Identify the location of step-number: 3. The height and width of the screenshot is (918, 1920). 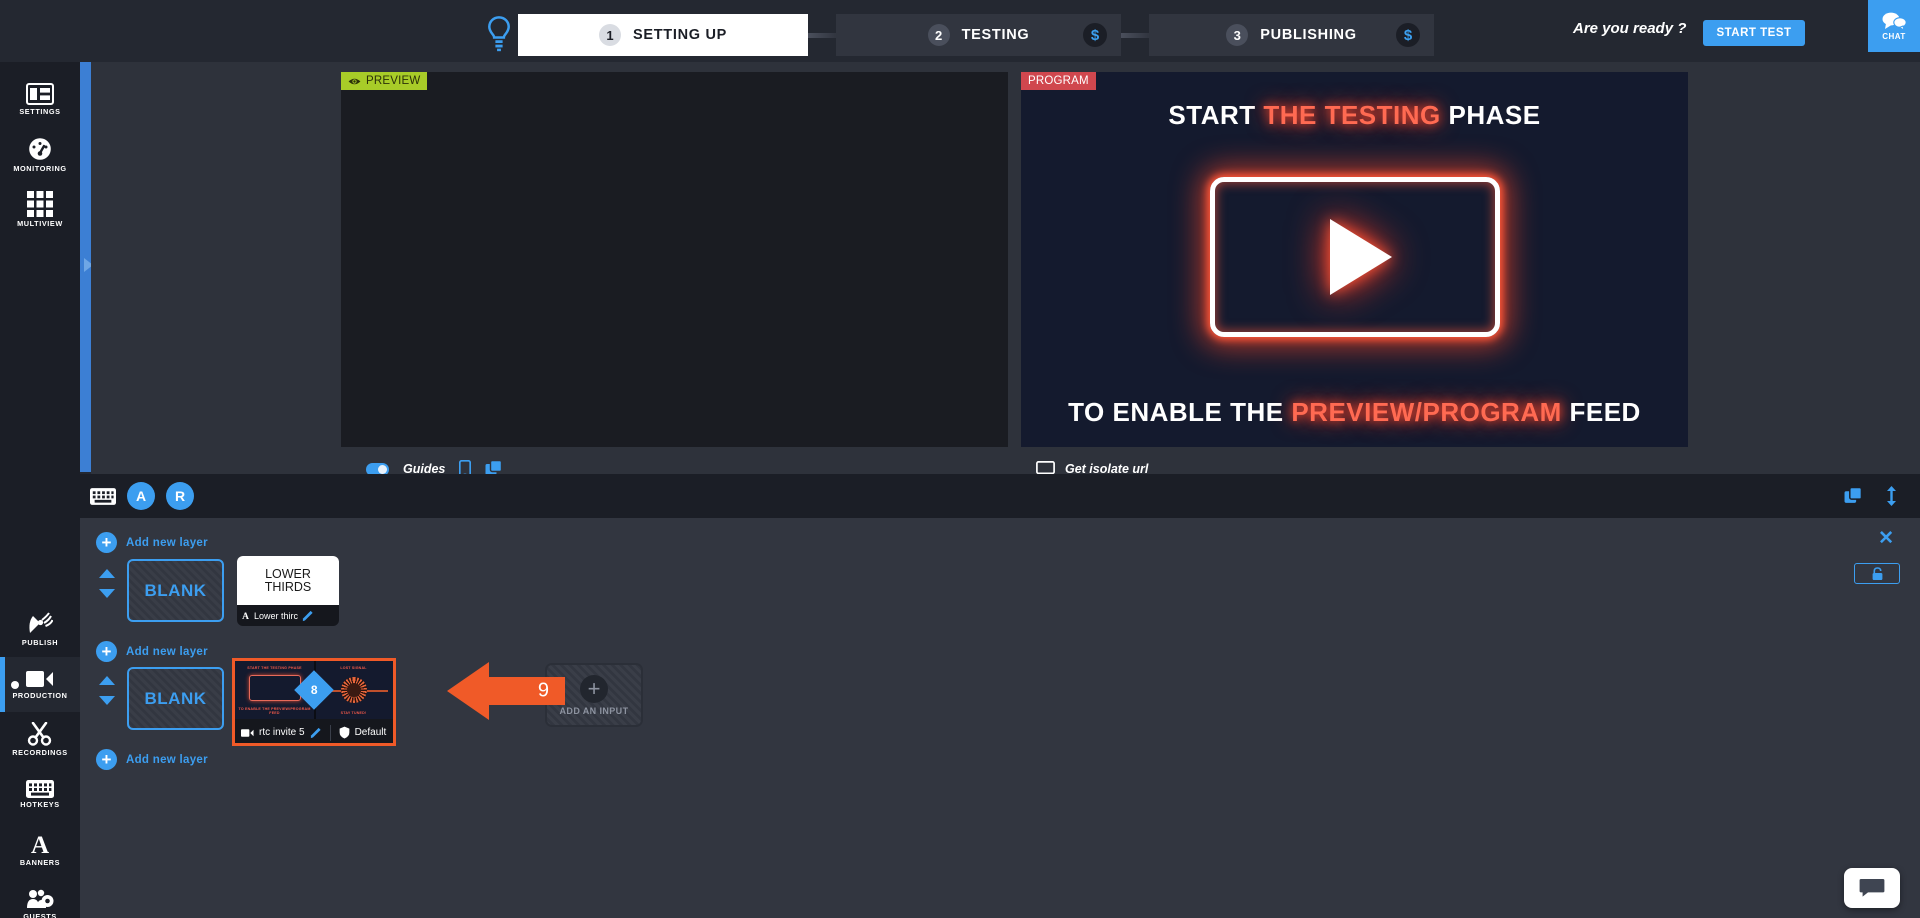
(1237, 35).